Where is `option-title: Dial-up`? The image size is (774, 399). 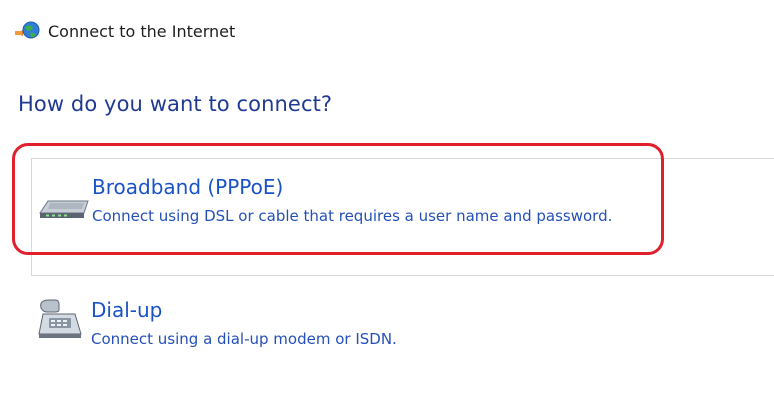
option-title: Dial-up is located at coordinates (127, 310).